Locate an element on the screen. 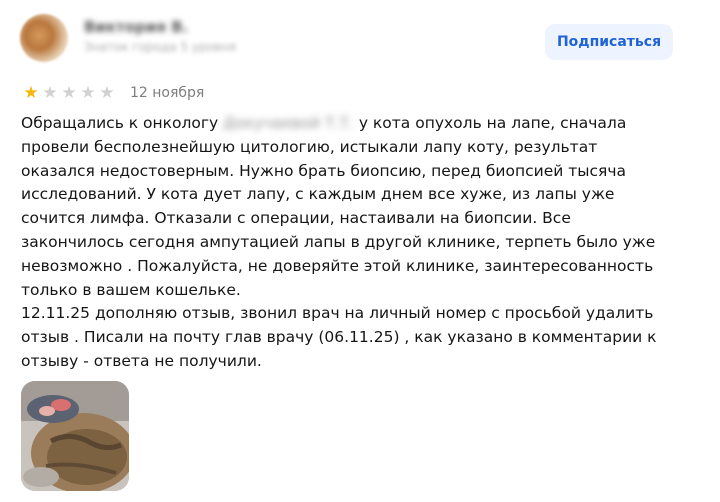 The image size is (720, 502). subscribe-button: Подписаться is located at coordinates (609, 42).